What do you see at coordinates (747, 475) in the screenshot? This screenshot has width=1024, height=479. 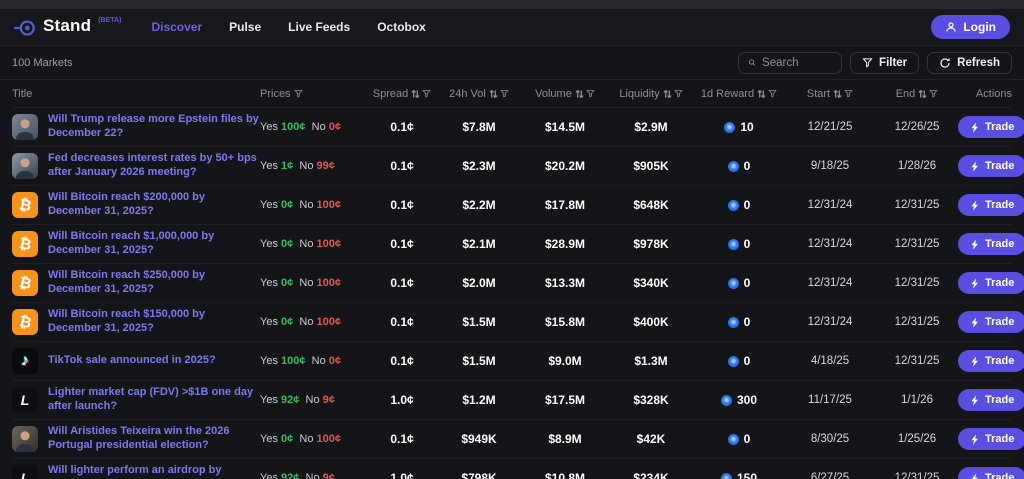 I see `reward-value: 150` at bounding box center [747, 475].